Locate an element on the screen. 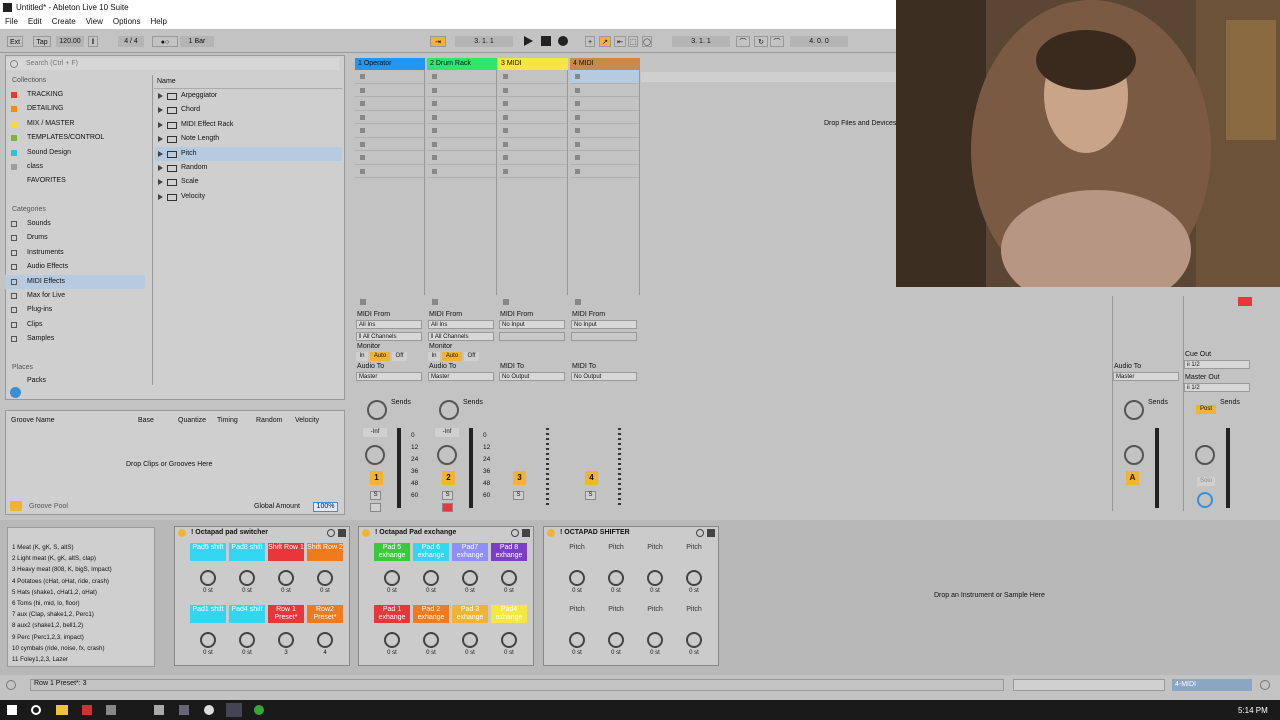 This screenshot has width=1280, height=720. solo-button: S is located at coordinates (447, 495).